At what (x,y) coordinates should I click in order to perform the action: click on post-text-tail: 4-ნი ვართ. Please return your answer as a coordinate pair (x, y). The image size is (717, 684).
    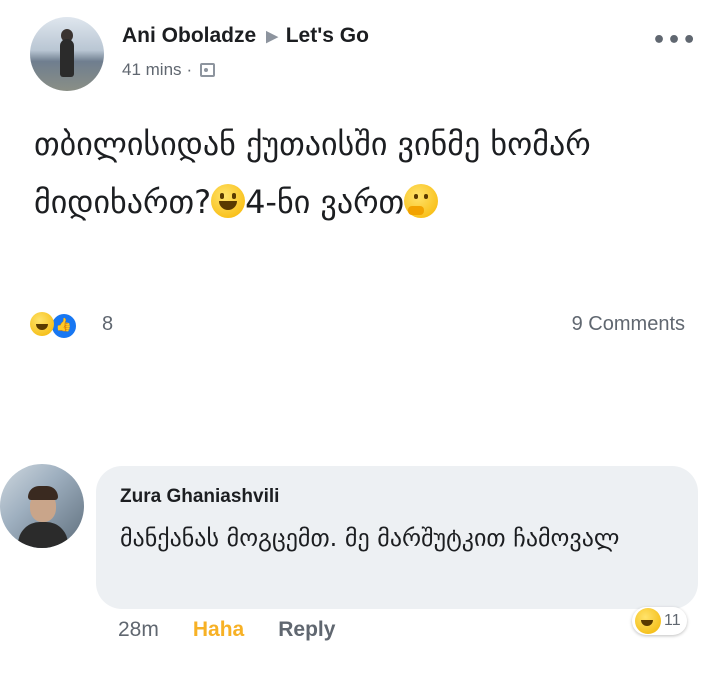
    Looking at the image, I should click on (325, 202).